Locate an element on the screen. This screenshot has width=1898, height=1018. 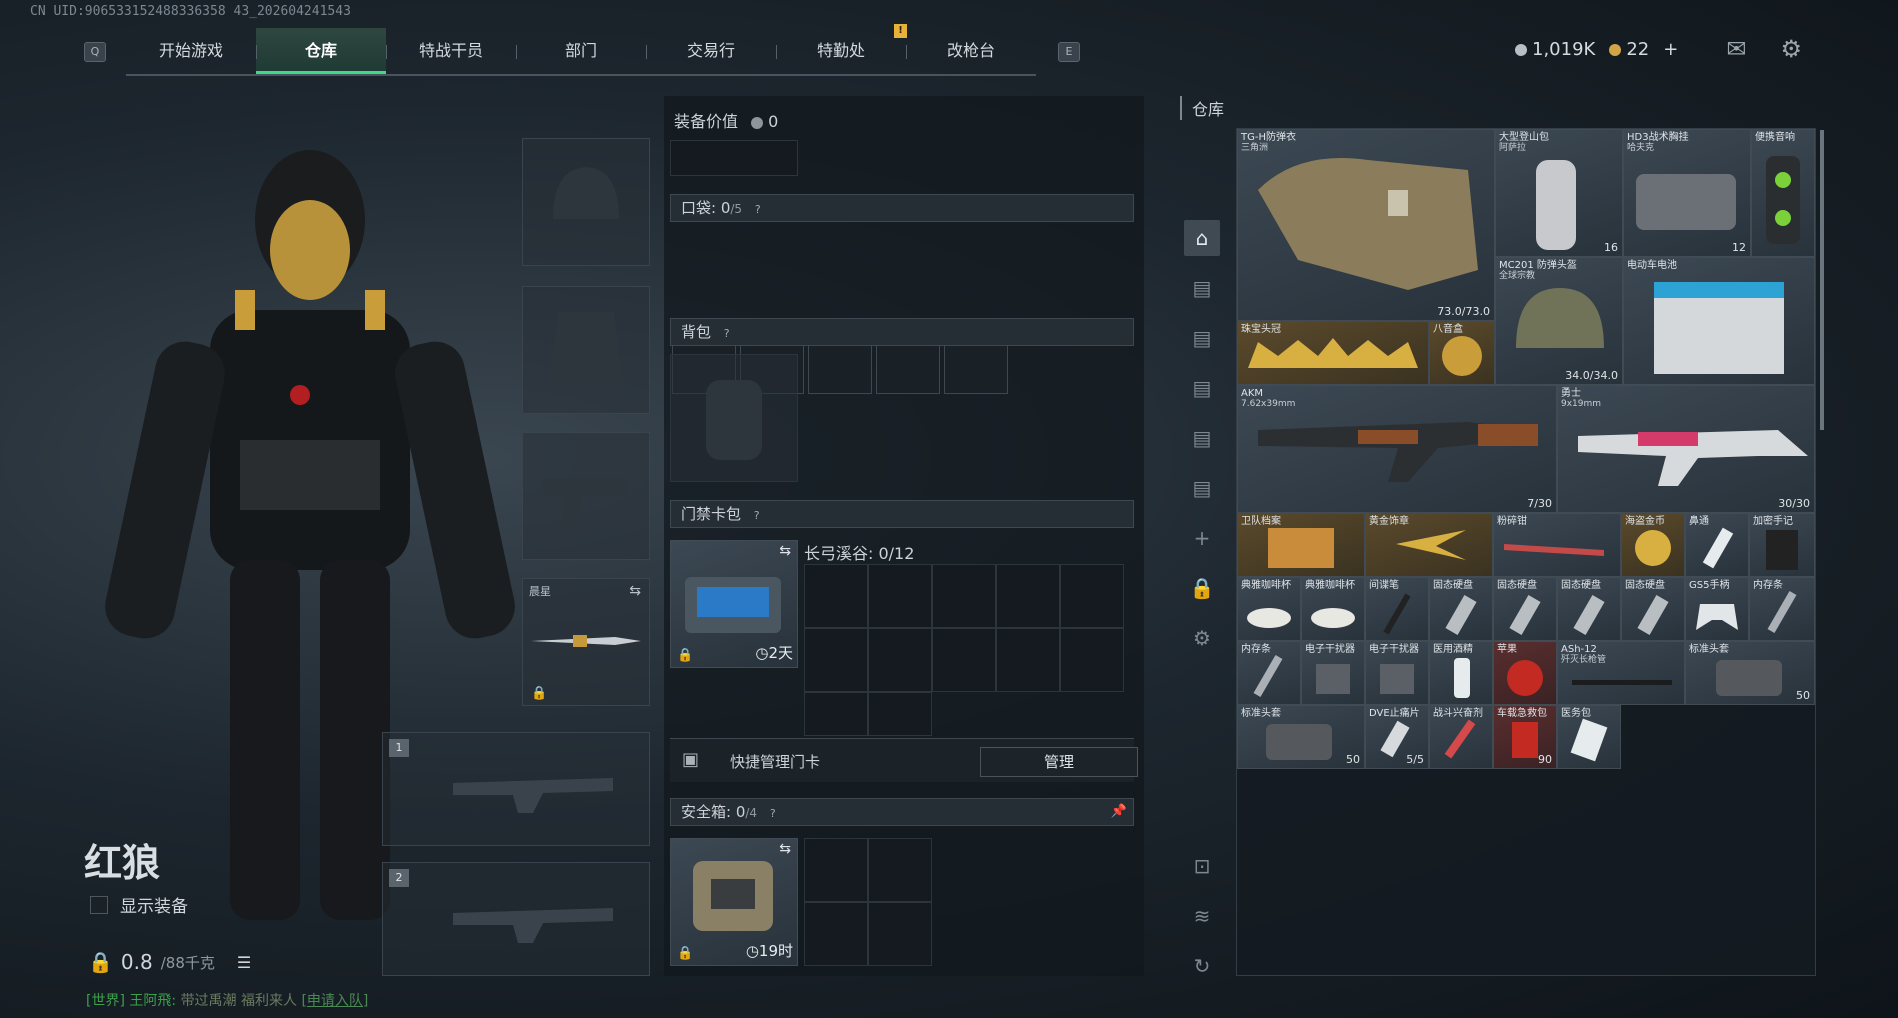
stash-item-speaker: 便携音响 is located at coordinates (1783, 193).